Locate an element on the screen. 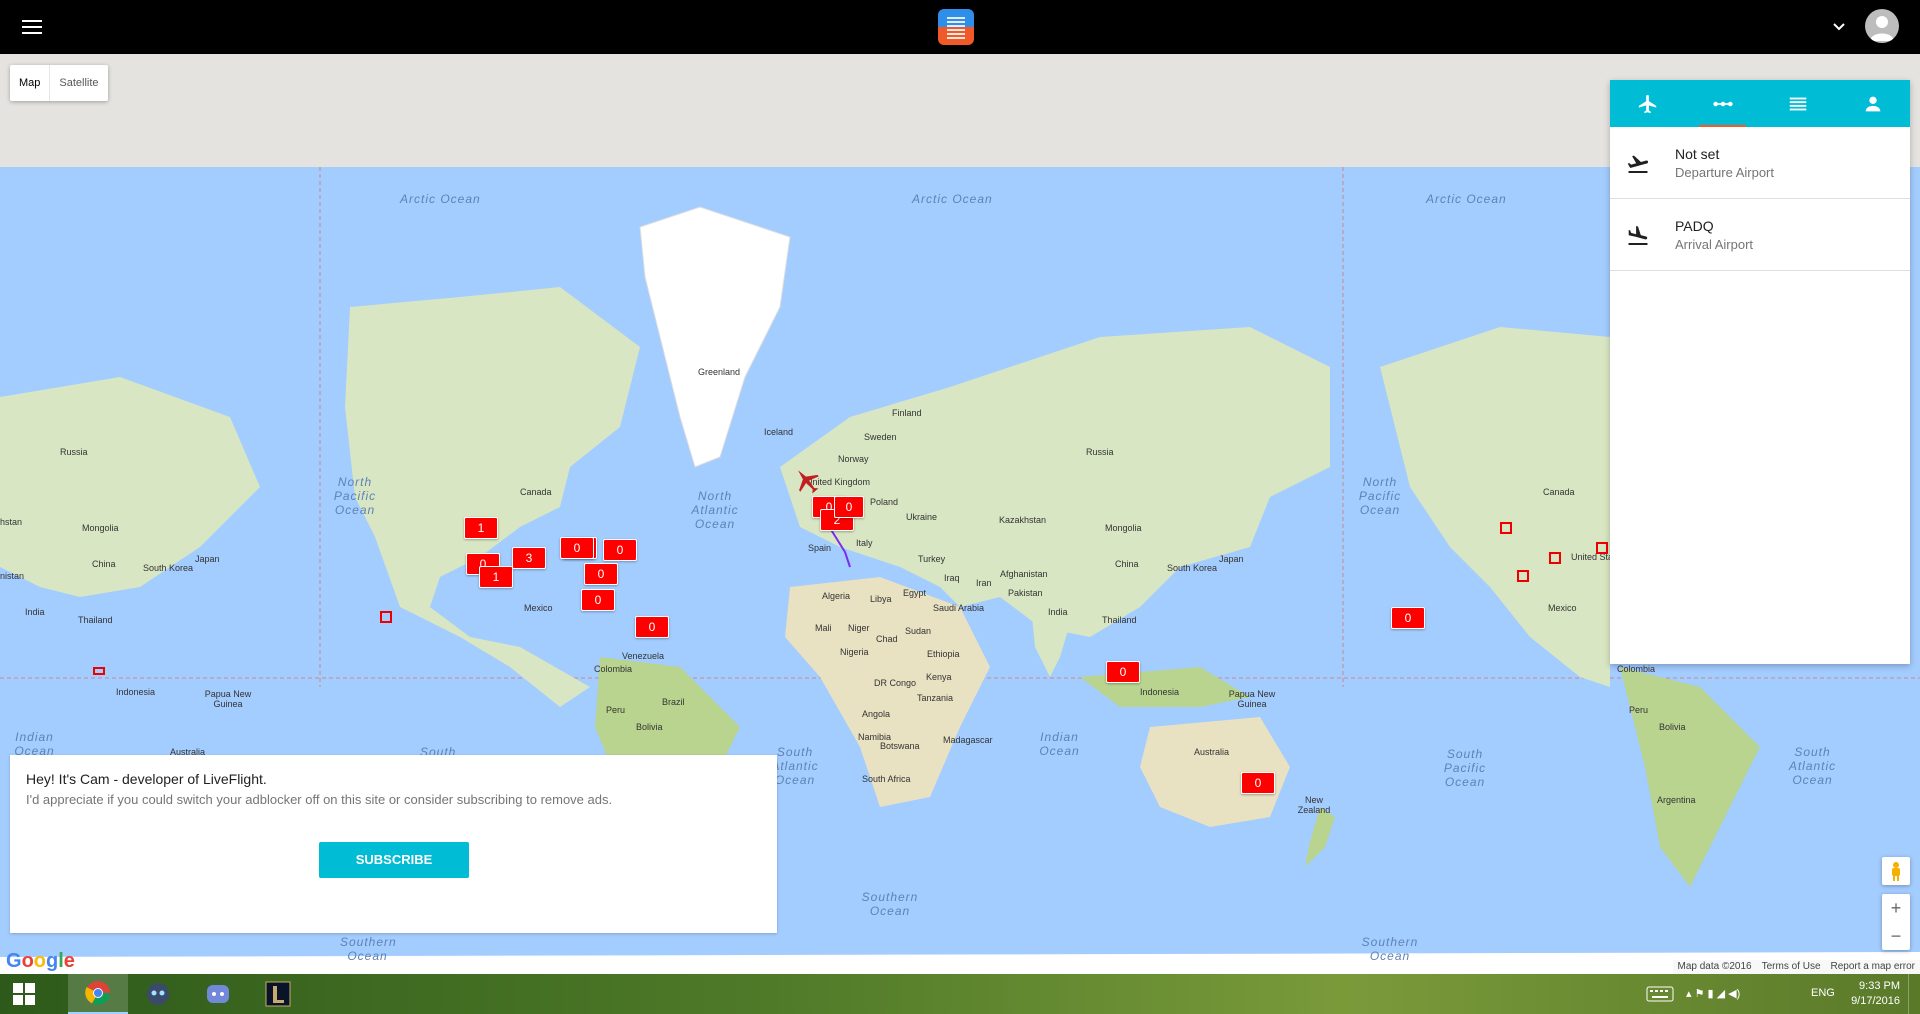  ocean-label: South Pacific Ocean is located at coordinates (1465, 768).